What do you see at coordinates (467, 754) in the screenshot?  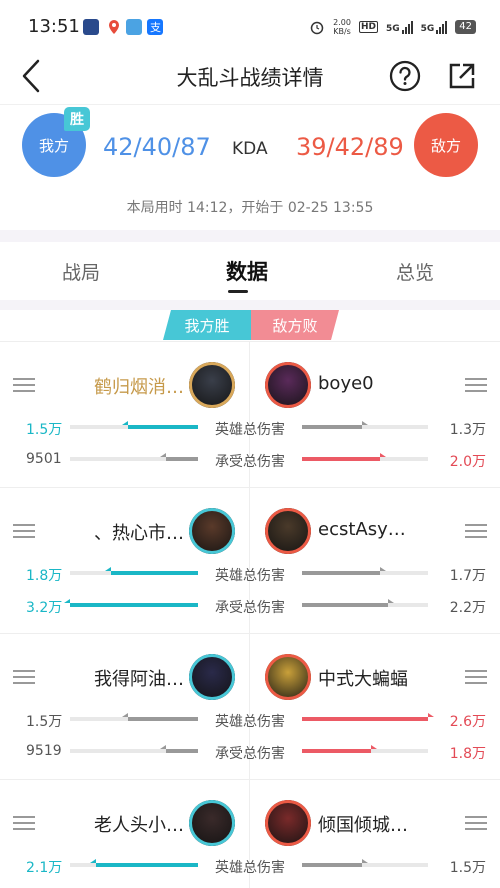 I see `right-taken-value: 1.8万` at bounding box center [467, 754].